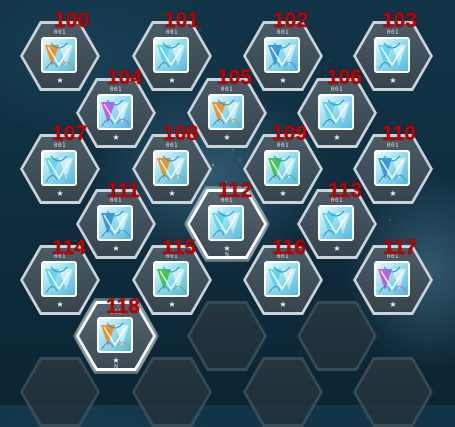 Image resolution: width=455 pixels, height=427 pixels. I want to click on slot-number-label: 108, so click(181, 133).